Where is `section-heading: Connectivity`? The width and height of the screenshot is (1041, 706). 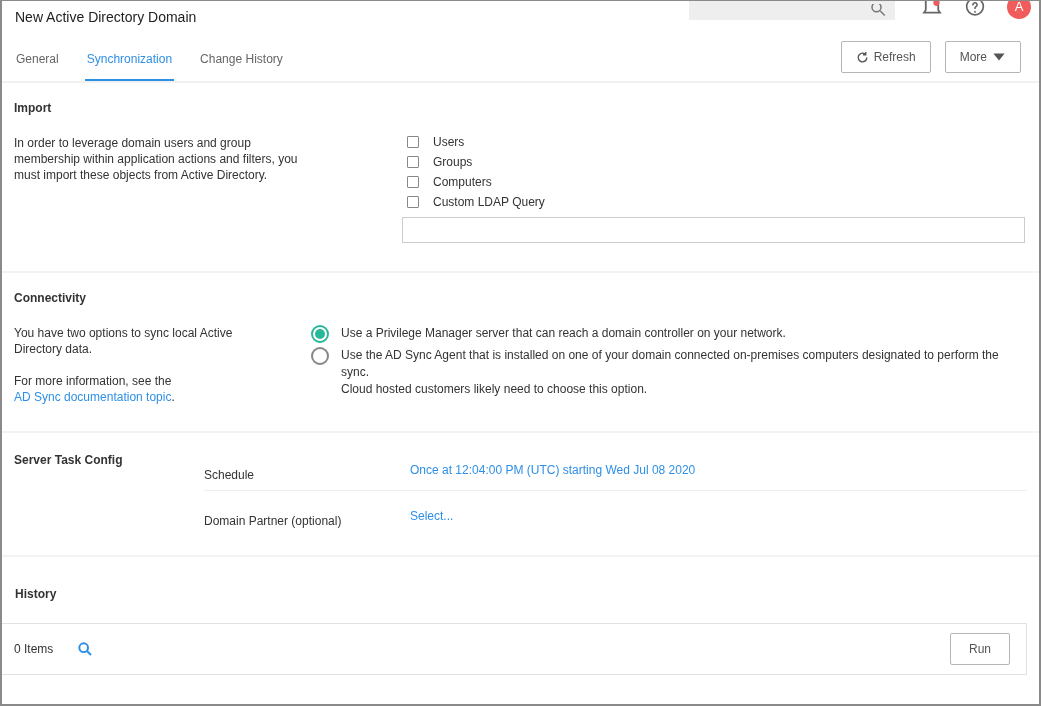
section-heading: Connectivity is located at coordinates (50, 298).